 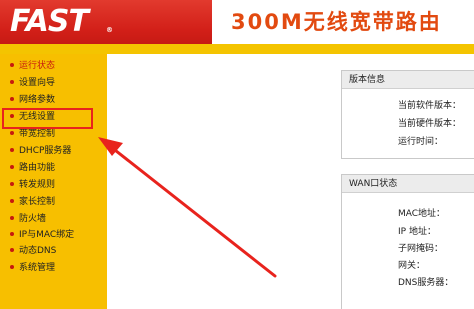 What do you see at coordinates (109, 30) in the screenshot?
I see `registered-mark: ®` at bounding box center [109, 30].